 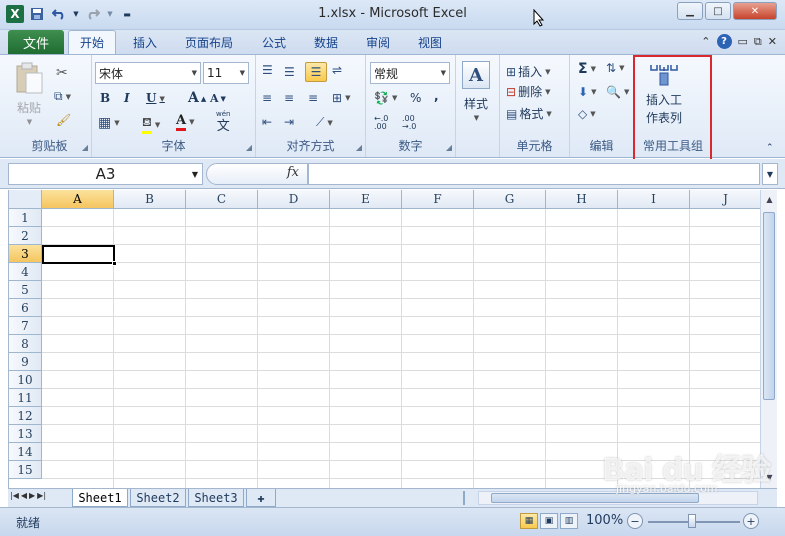 I want to click on close-button: ✕, so click(x=755, y=11).